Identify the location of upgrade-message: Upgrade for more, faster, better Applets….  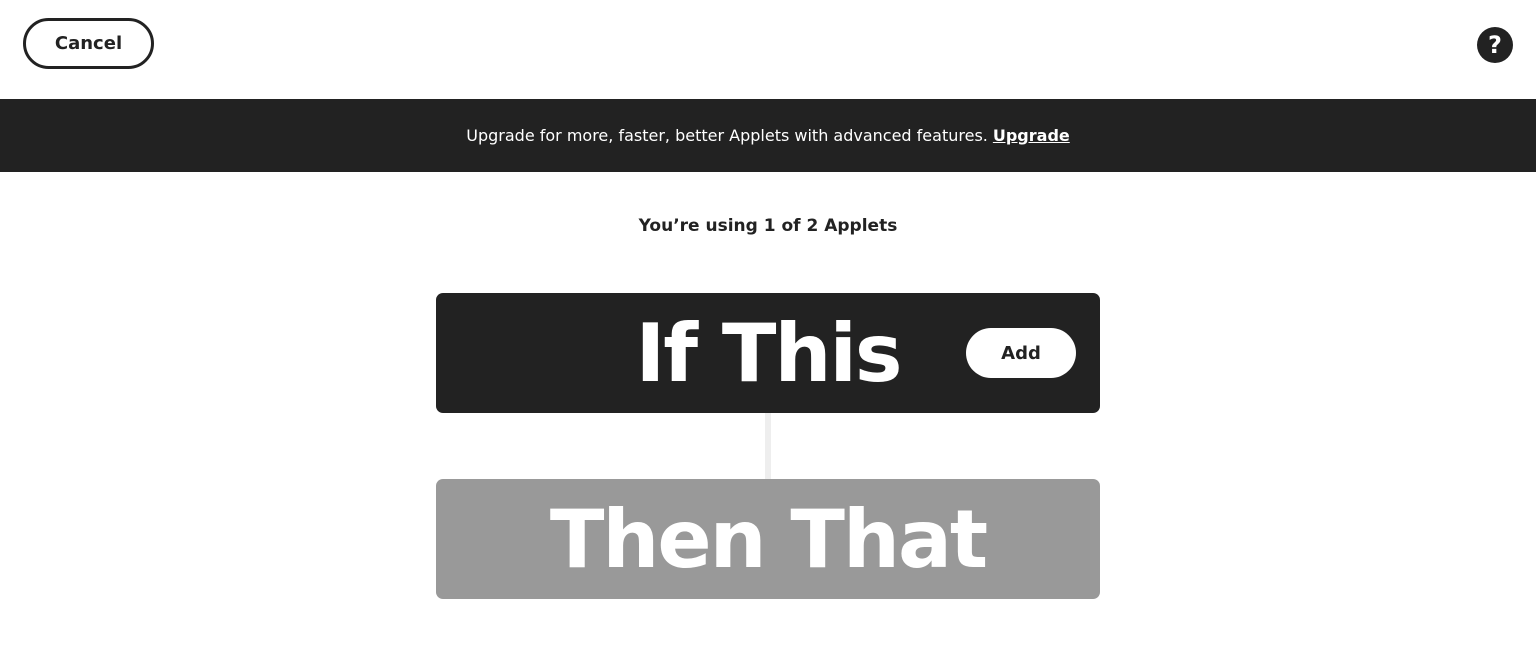
(727, 135).